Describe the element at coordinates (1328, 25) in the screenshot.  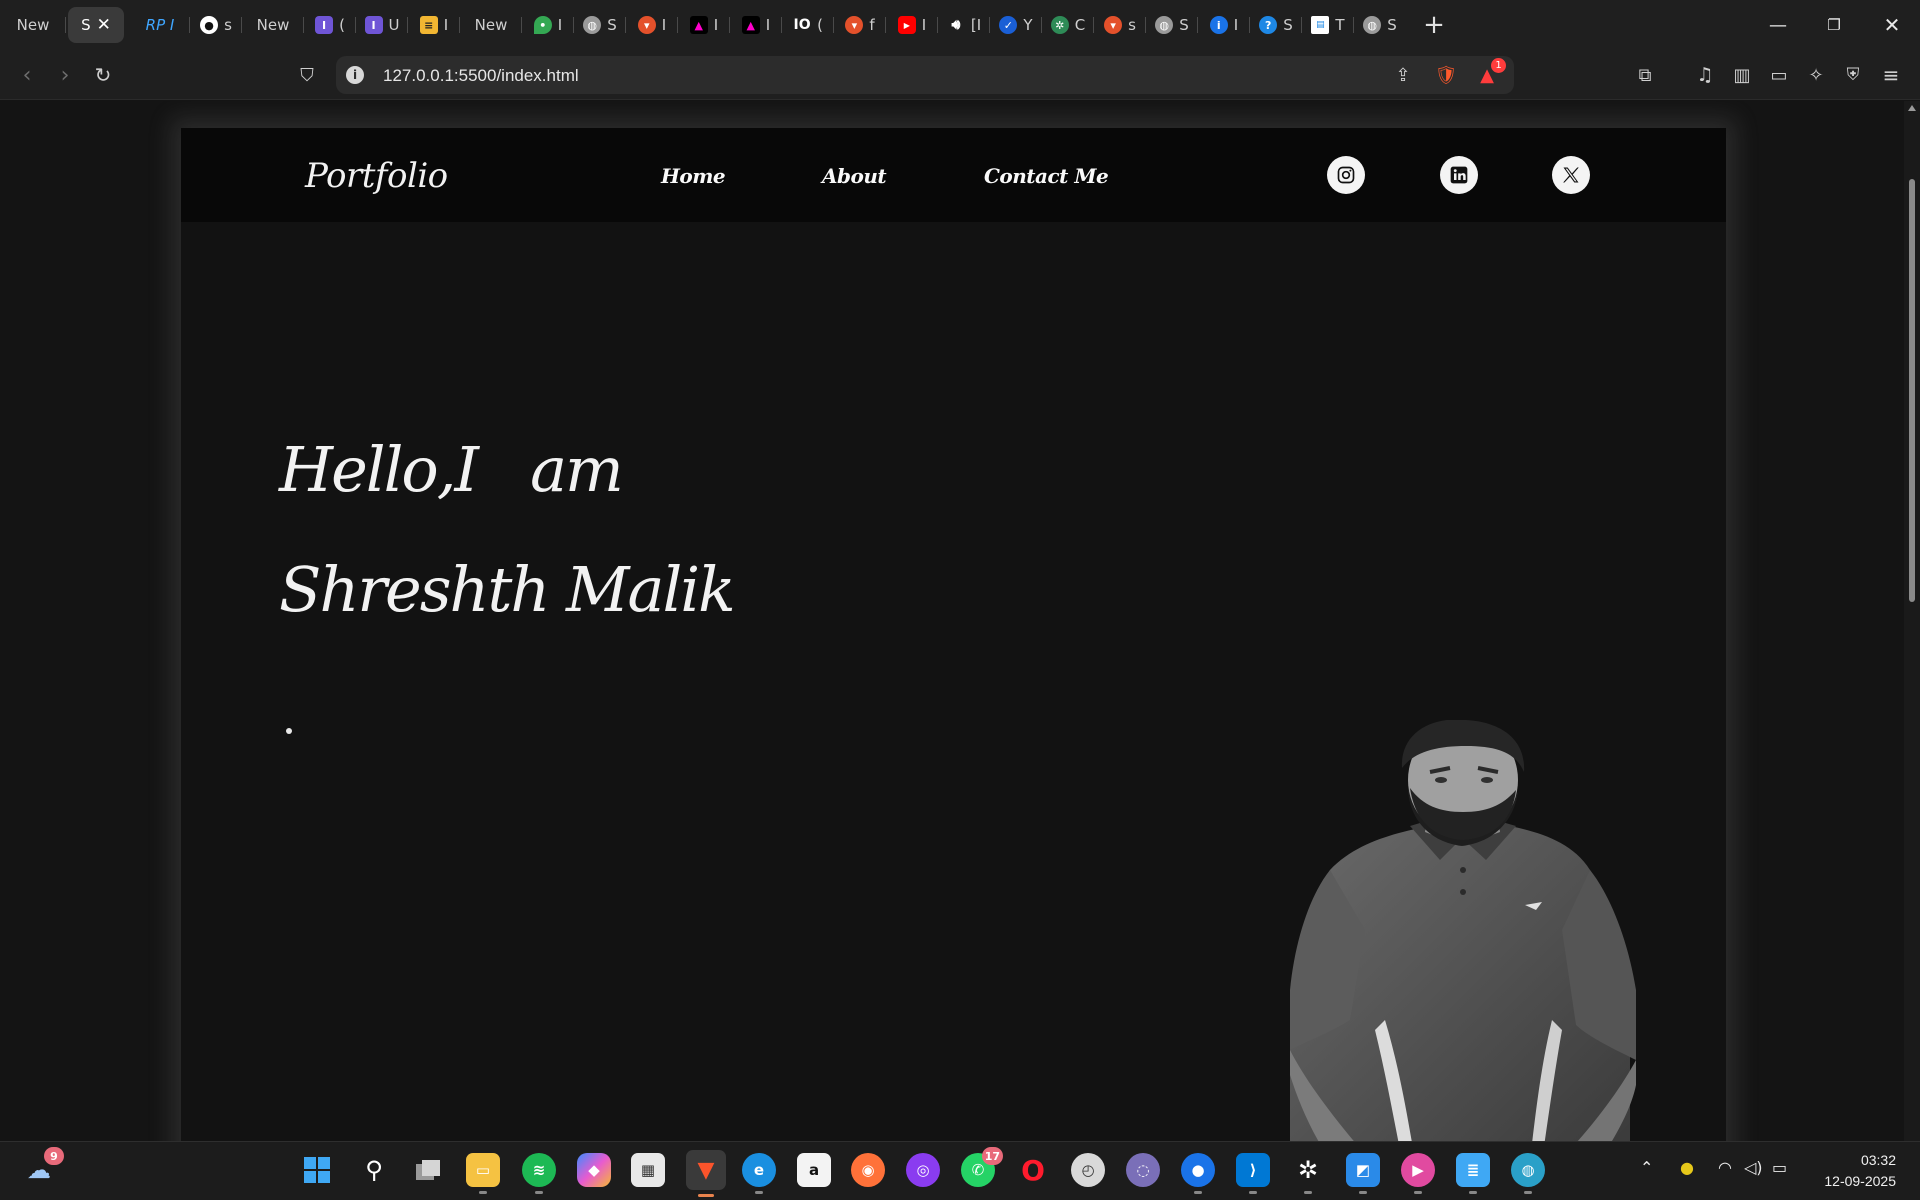
I see `tab-doc: ▤ T` at that location.